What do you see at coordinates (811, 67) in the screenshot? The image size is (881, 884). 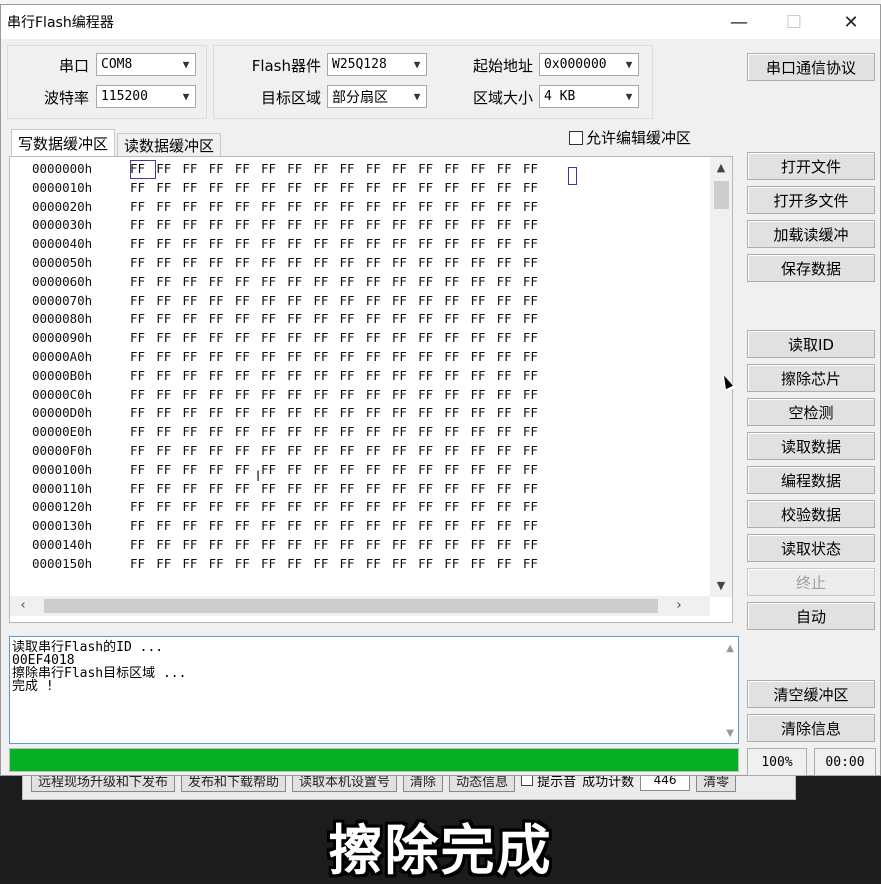 I see `protocol-button: 串口通信协议` at bounding box center [811, 67].